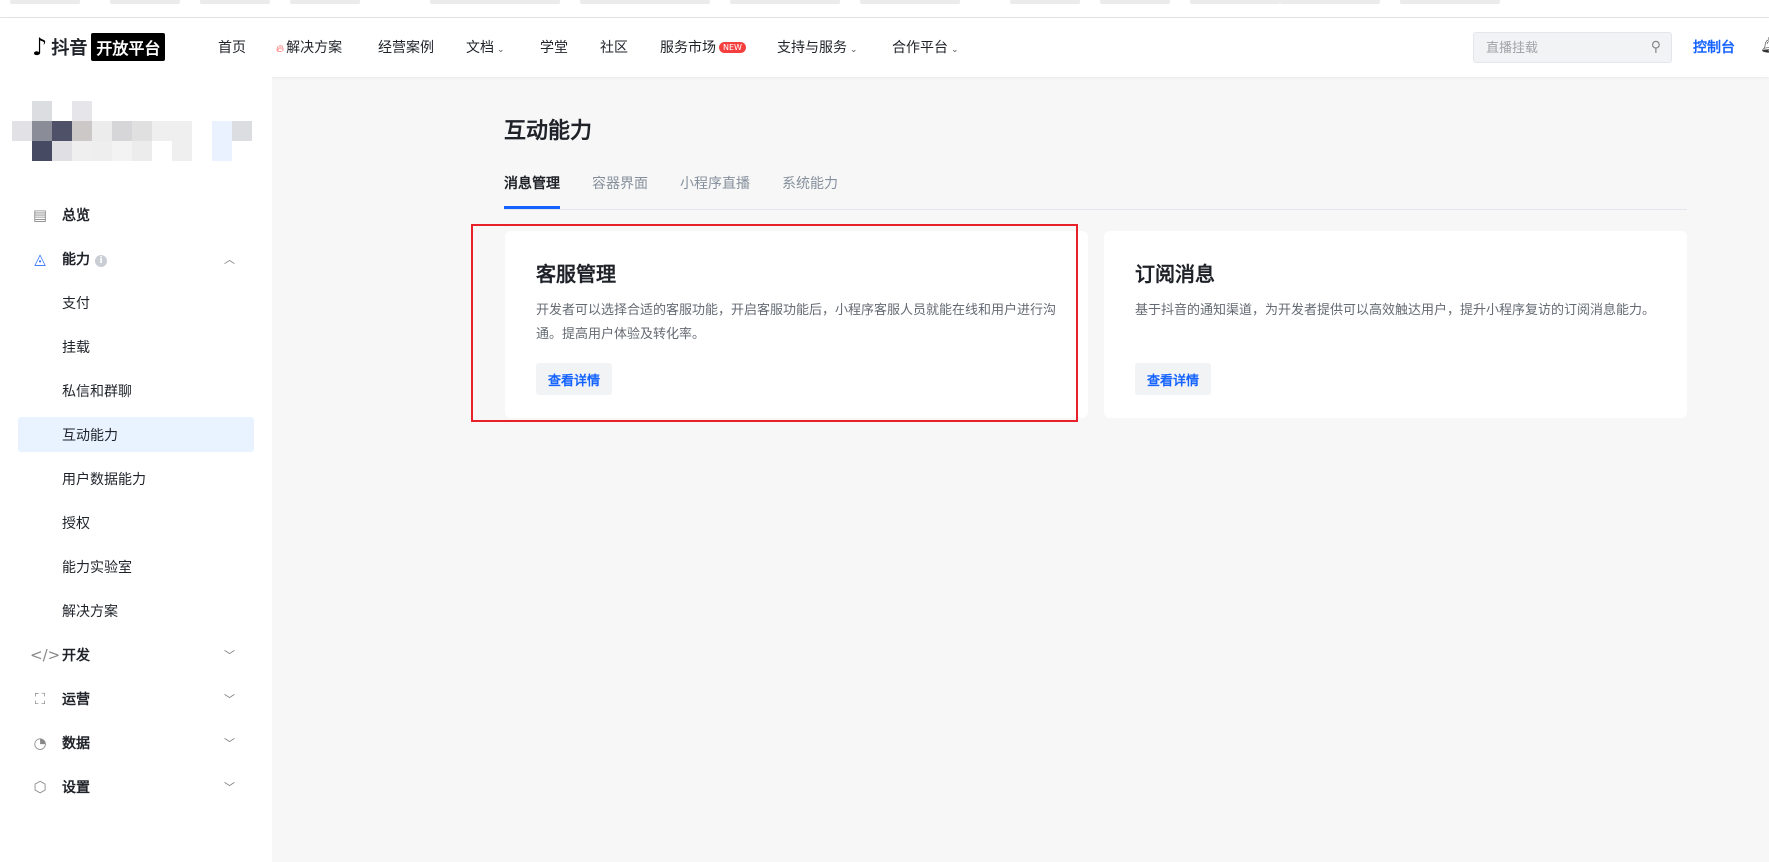 This screenshot has height=862, width=1769. I want to click on sidebar-item-label: 互动能力, so click(90, 435).